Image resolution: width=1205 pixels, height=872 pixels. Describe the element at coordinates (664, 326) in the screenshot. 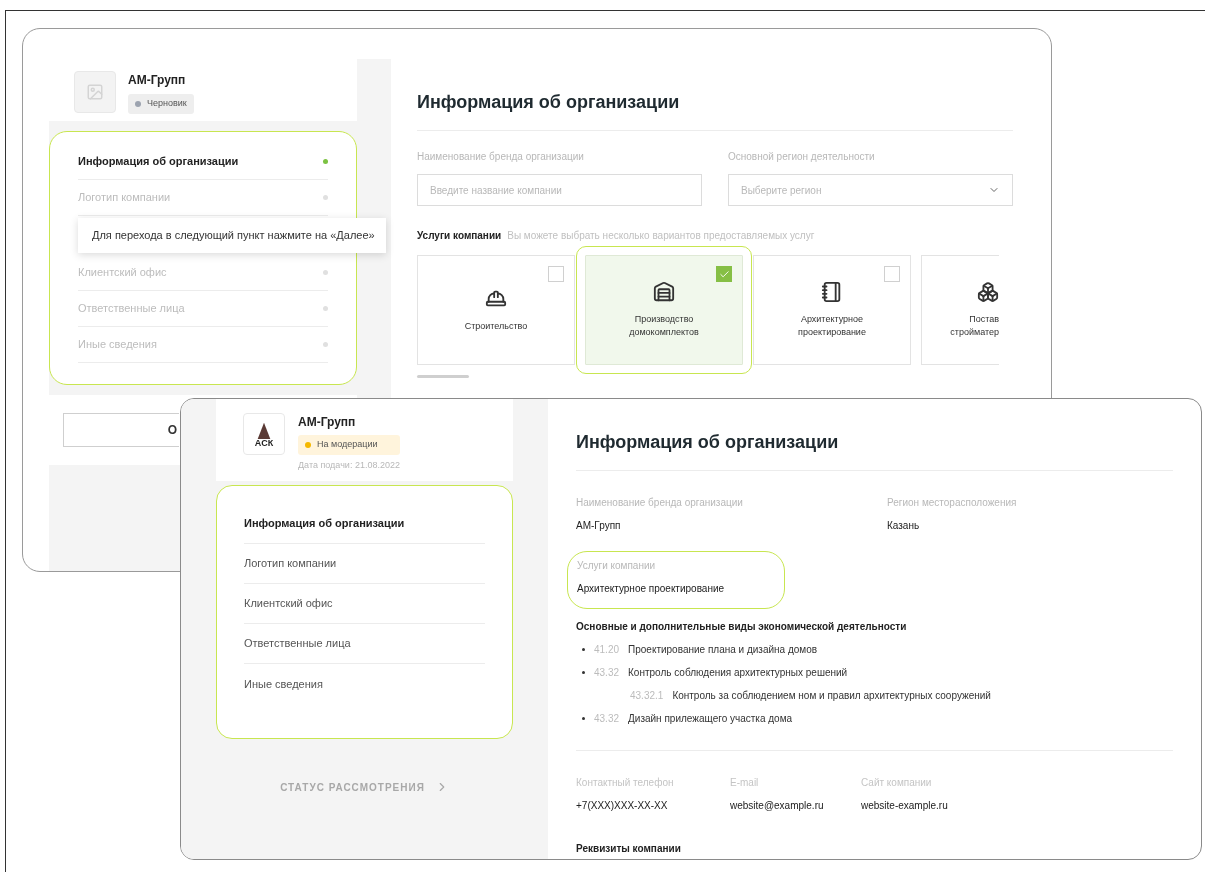

I see `service-label: Производство домокомплектов` at that location.